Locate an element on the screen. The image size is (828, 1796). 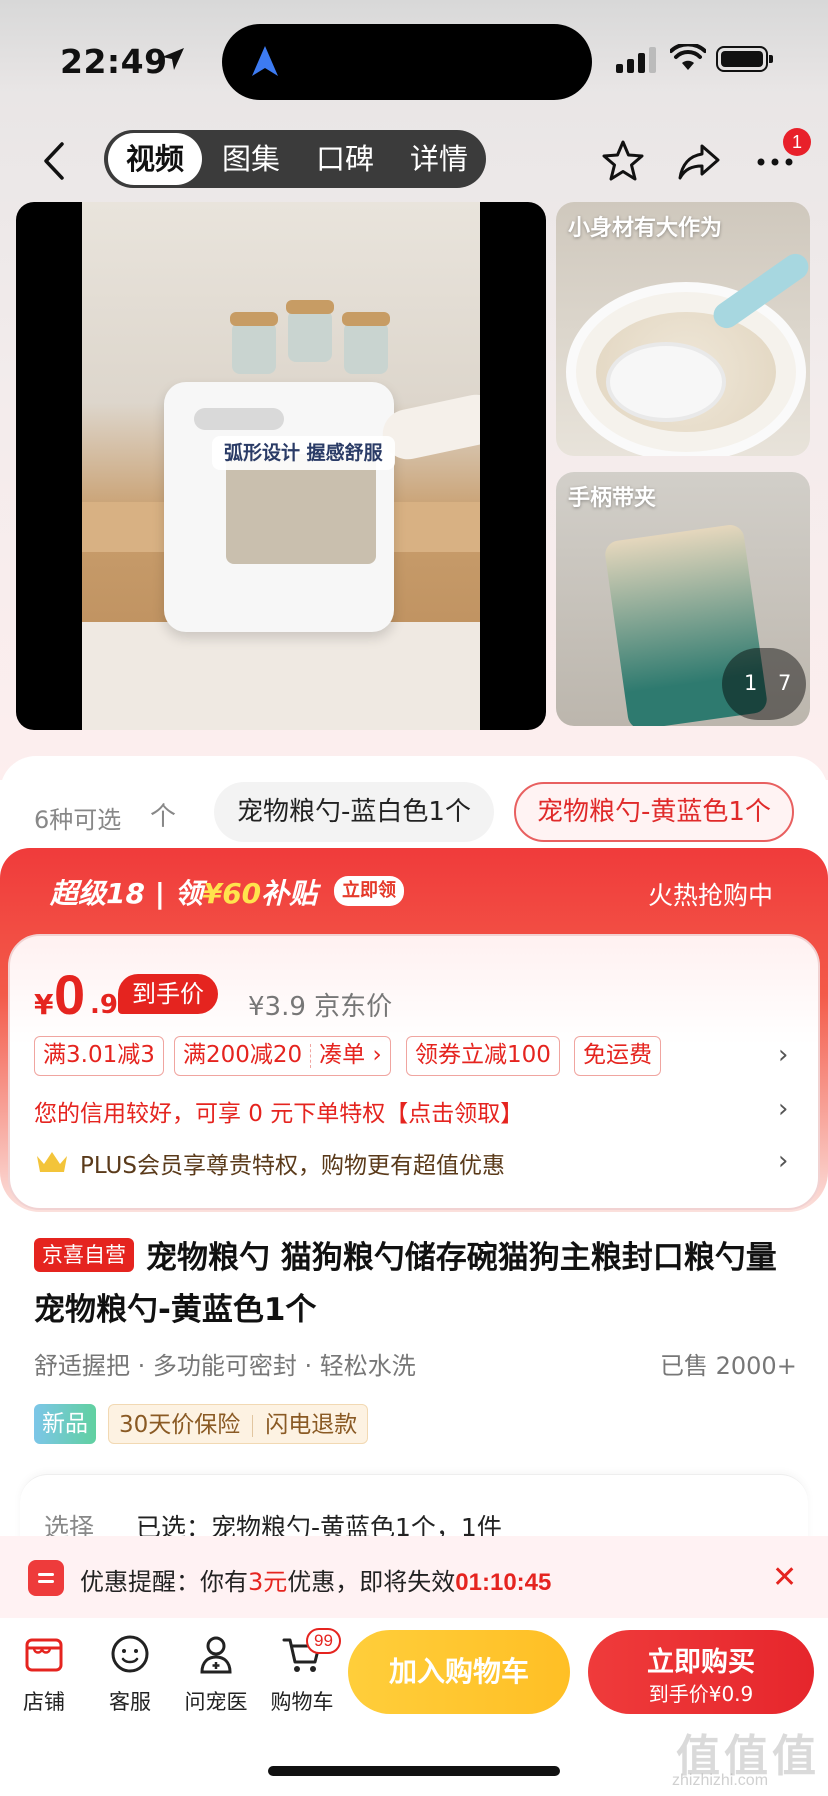
original-price: ¥3.9 京东价 is located at coordinates (320, 1007).